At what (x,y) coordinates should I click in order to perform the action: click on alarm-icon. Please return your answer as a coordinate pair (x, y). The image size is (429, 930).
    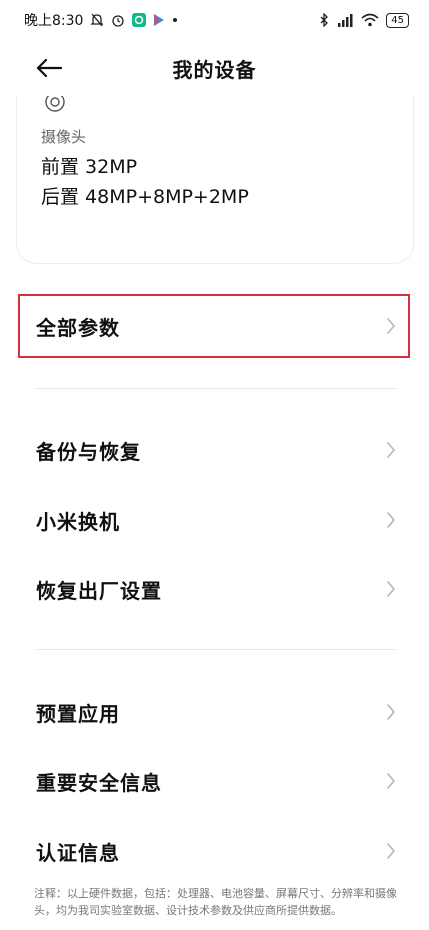
    Looking at the image, I should click on (118, 20).